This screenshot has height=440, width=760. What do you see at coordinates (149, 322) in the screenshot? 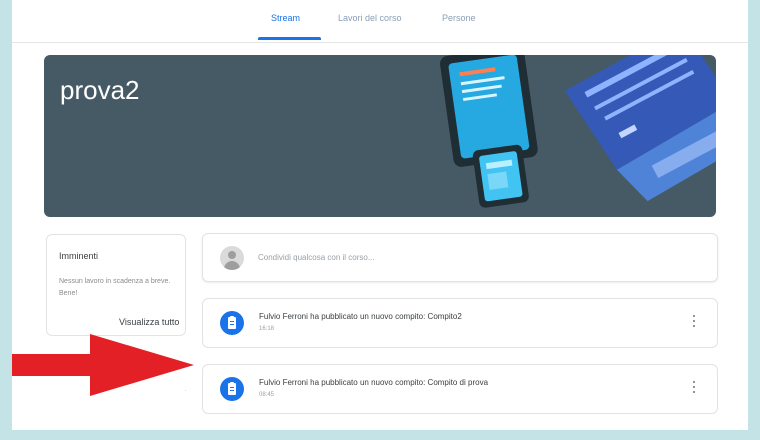
I see `view-all-link: Visualizza tutto` at bounding box center [149, 322].